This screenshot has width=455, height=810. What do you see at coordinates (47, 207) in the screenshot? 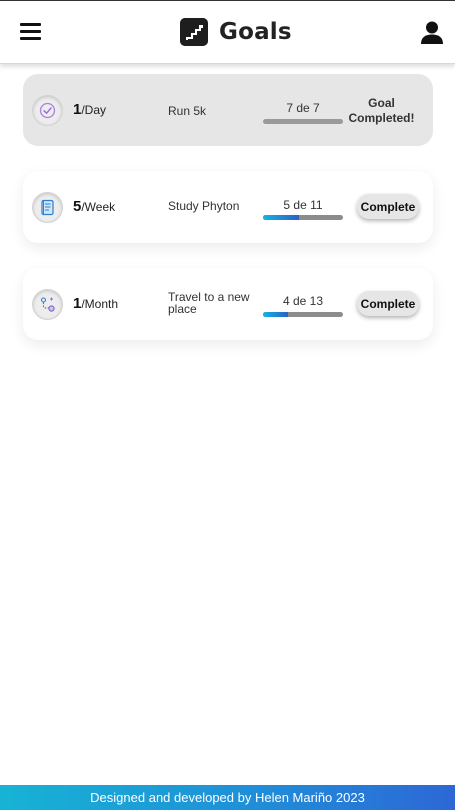
I see `book-icon` at bounding box center [47, 207].